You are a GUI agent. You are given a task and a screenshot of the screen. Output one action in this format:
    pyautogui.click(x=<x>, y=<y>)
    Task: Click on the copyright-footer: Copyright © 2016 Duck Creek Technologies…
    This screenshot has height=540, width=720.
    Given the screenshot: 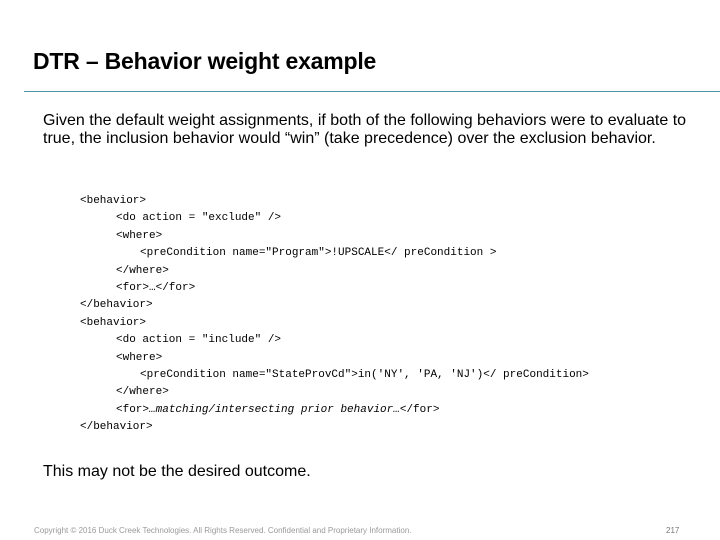 What is the action you would take?
    pyautogui.click(x=223, y=530)
    